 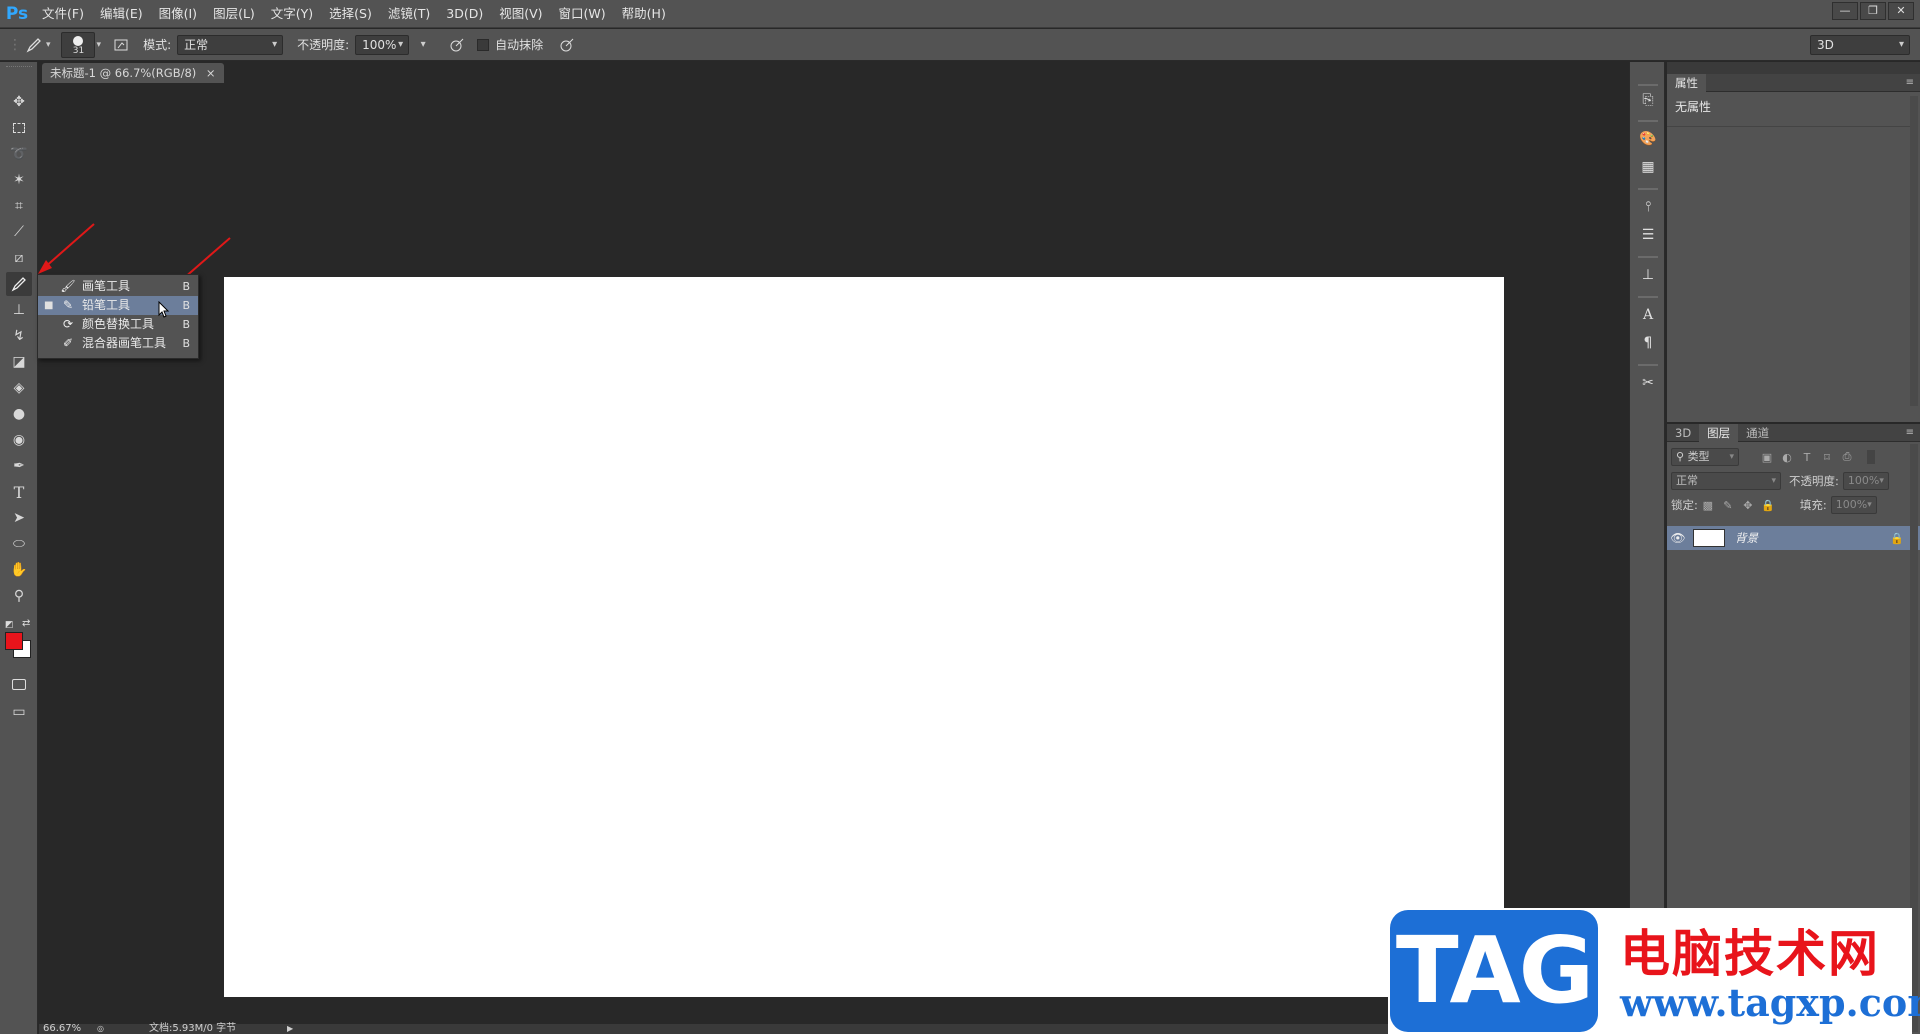 What do you see at coordinates (1686, 82) in the screenshot?
I see `tab-properties: 属性` at bounding box center [1686, 82].